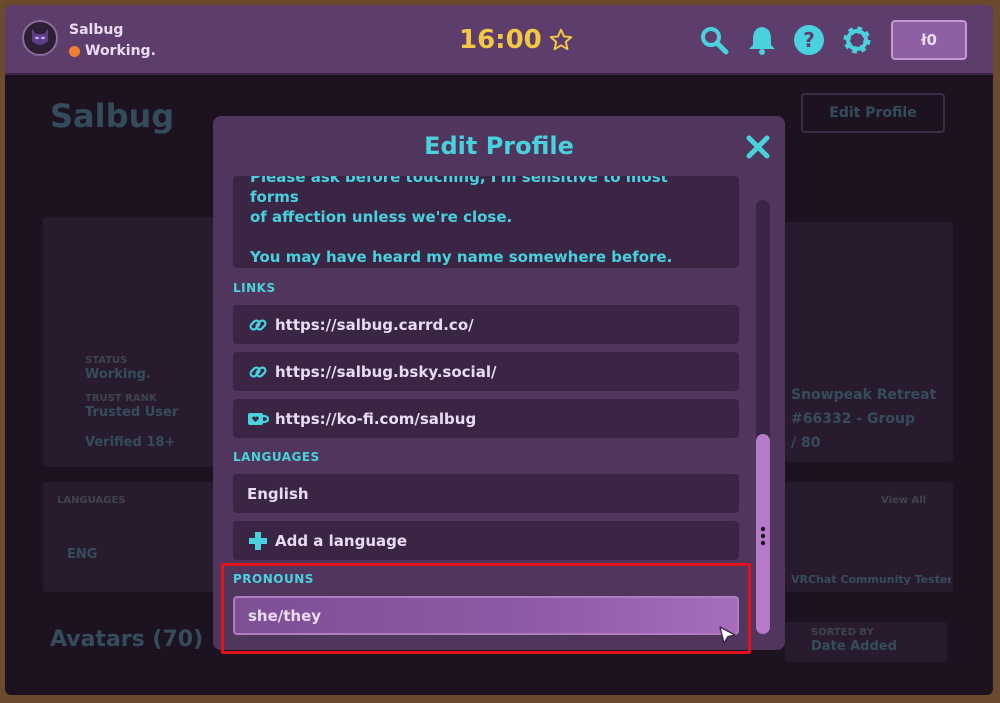  Describe the element at coordinates (278, 493) in the screenshot. I see `language-name: English` at that location.